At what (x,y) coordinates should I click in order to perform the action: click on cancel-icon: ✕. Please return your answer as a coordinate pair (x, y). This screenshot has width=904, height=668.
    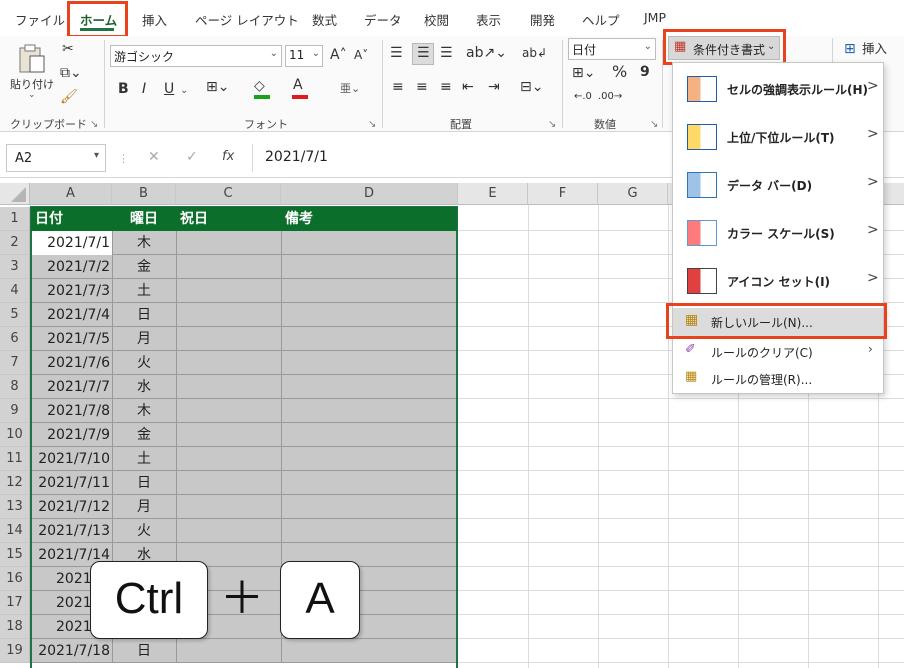
    Looking at the image, I should click on (154, 157).